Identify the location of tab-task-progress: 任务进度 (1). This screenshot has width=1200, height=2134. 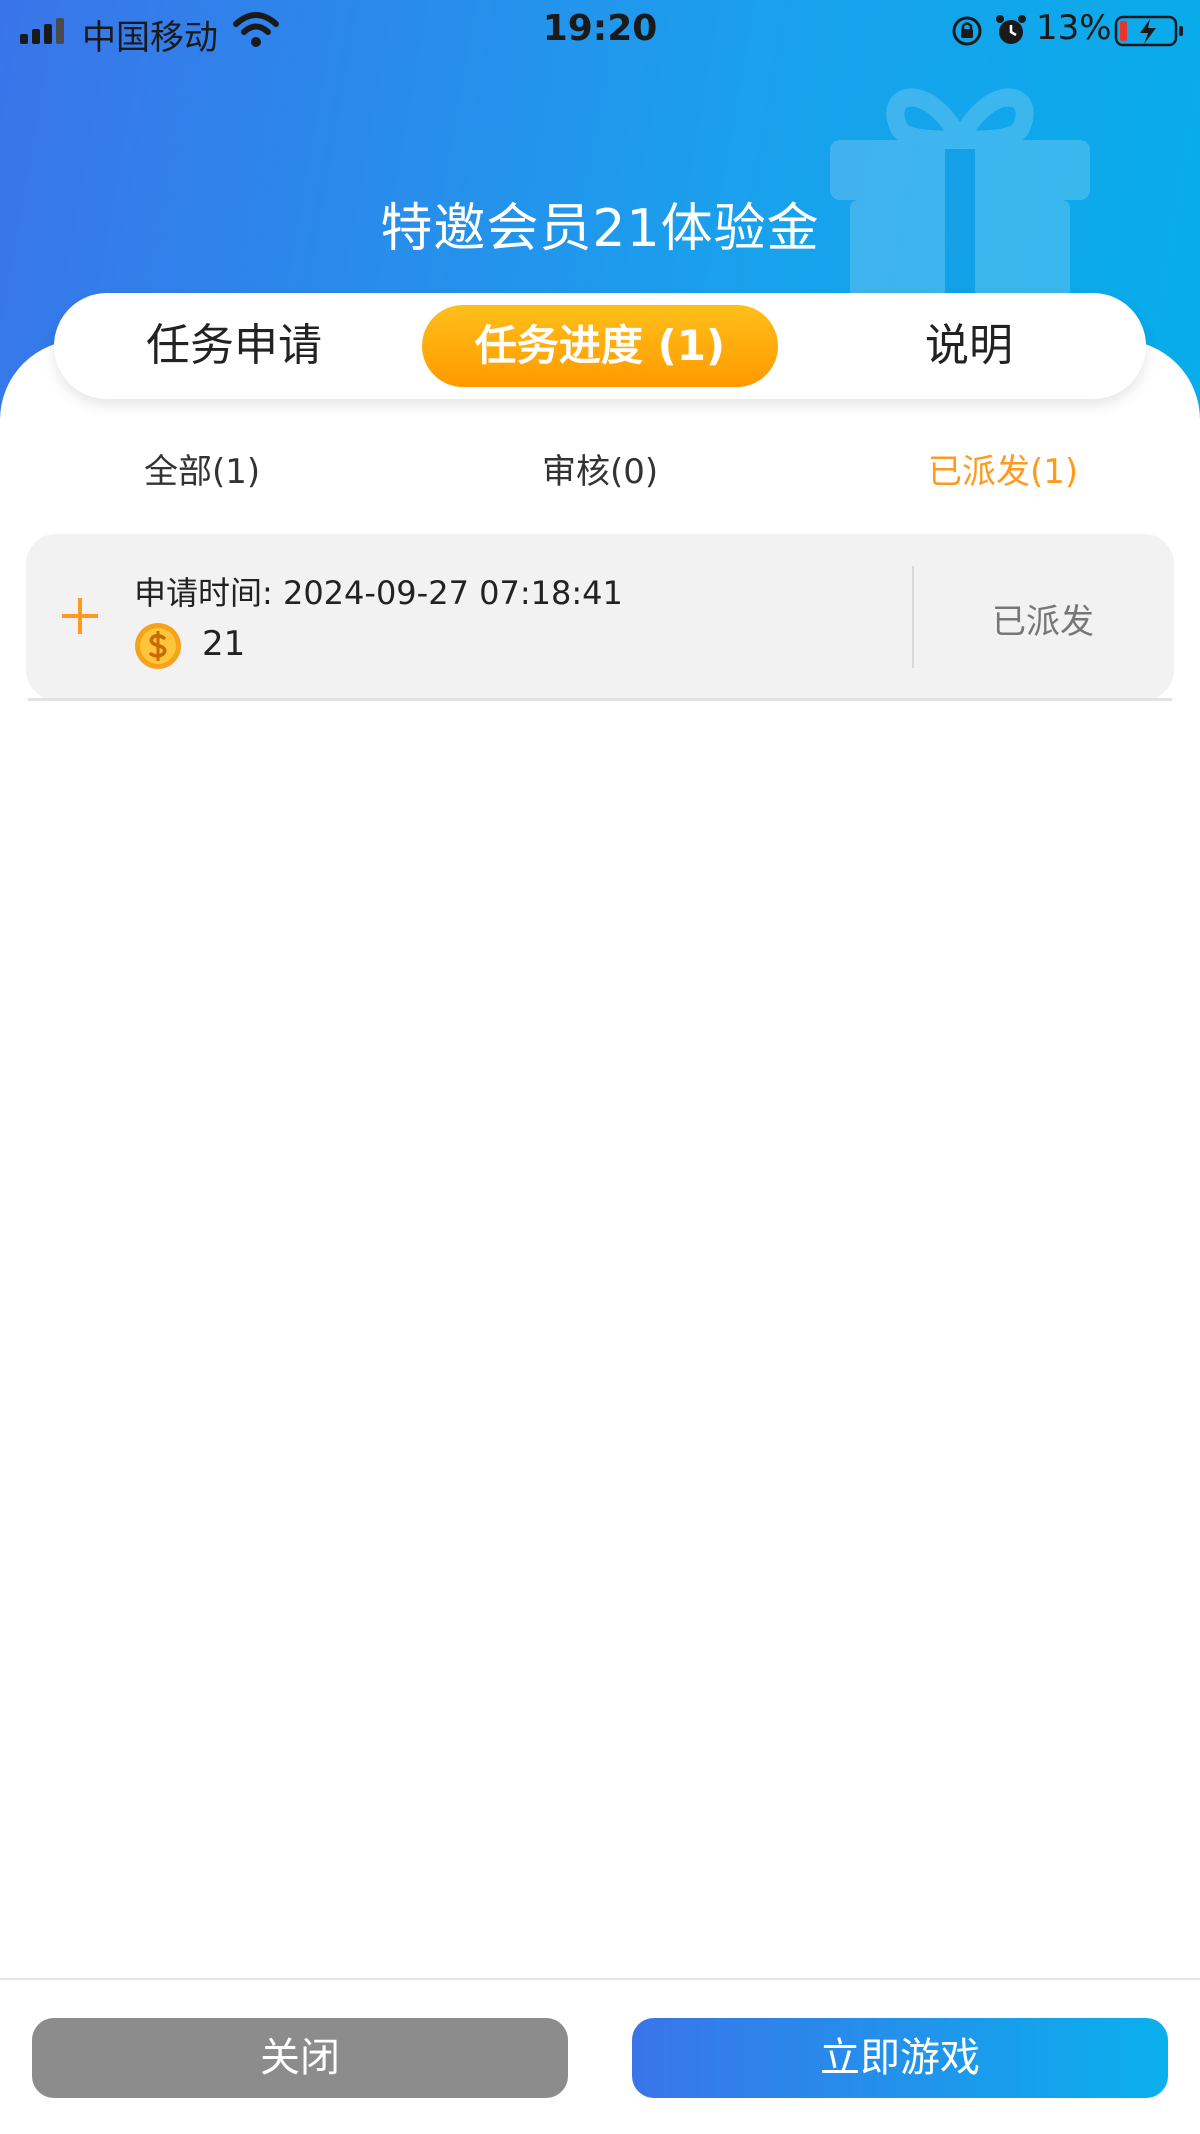
(600, 346).